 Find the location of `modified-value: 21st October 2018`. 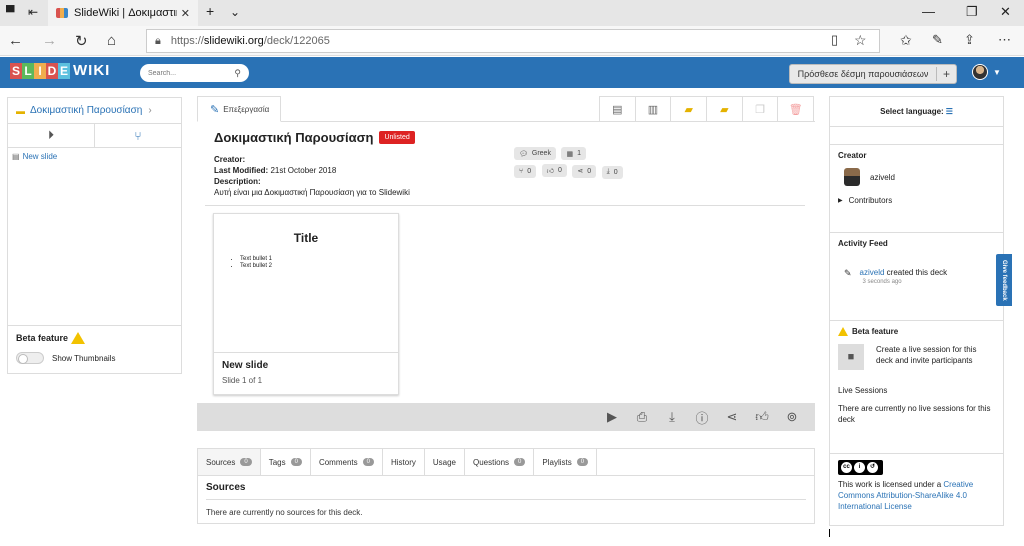

modified-value: 21st October 2018 is located at coordinates (303, 170).